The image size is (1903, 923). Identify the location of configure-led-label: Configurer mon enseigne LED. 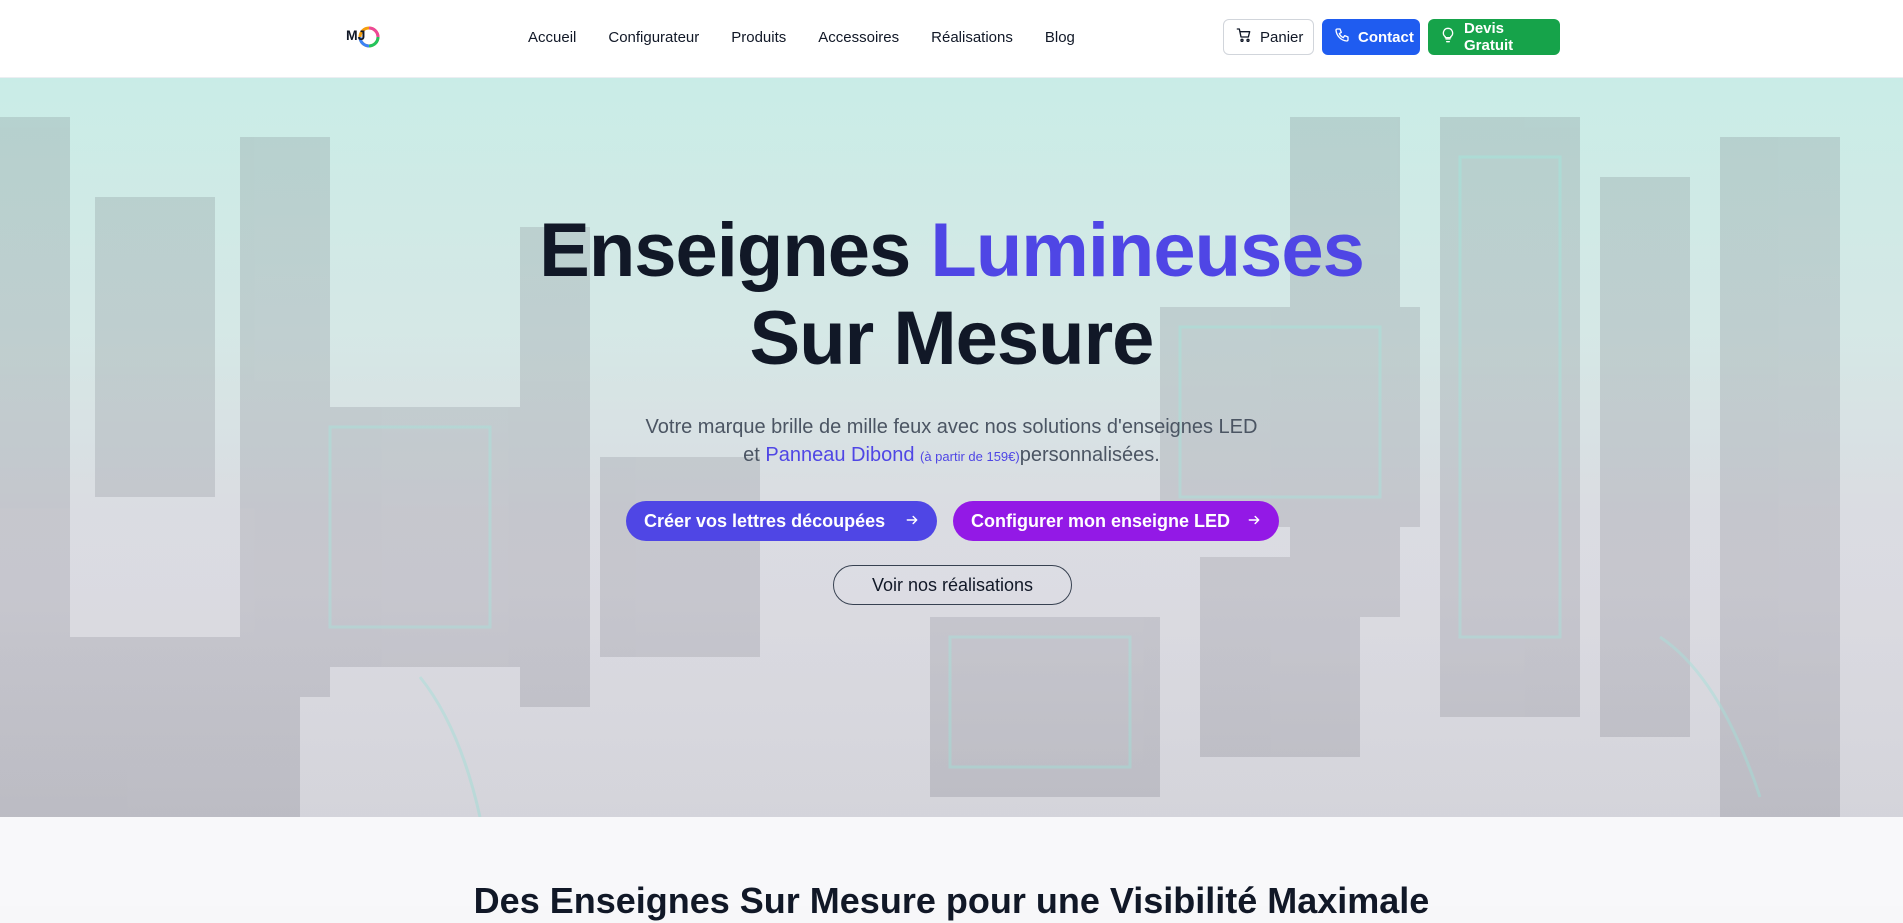
(1101, 520).